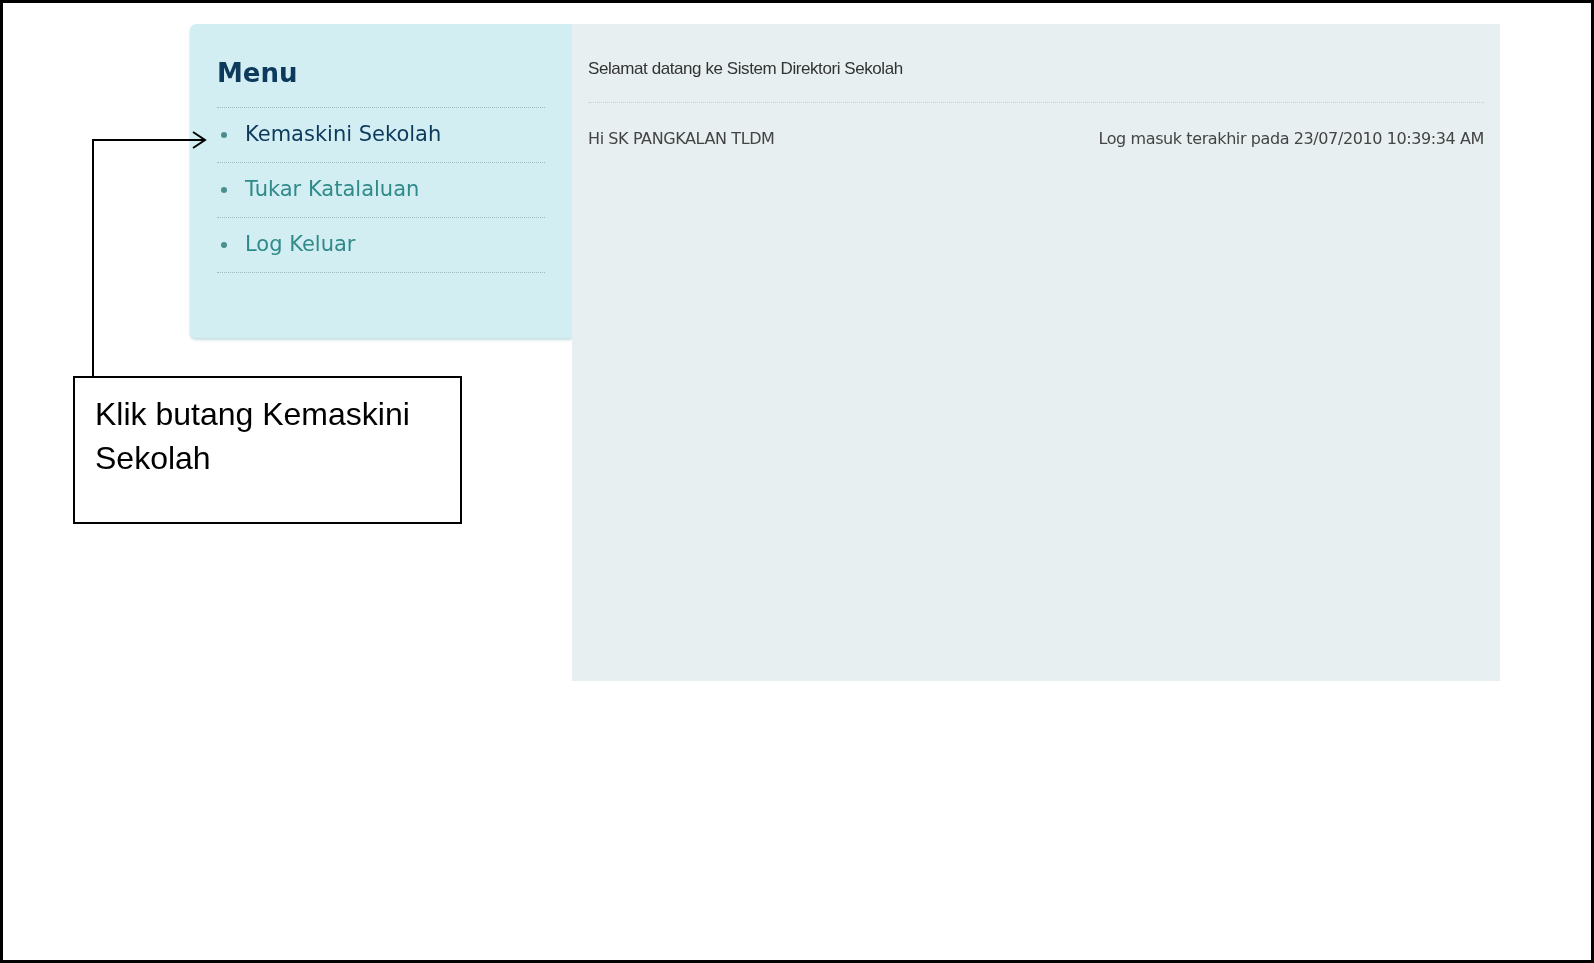 This screenshot has height=963, width=1594. I want to click on callout-text: Klik butang Kemaskini Sekolah, so click(253, 436).